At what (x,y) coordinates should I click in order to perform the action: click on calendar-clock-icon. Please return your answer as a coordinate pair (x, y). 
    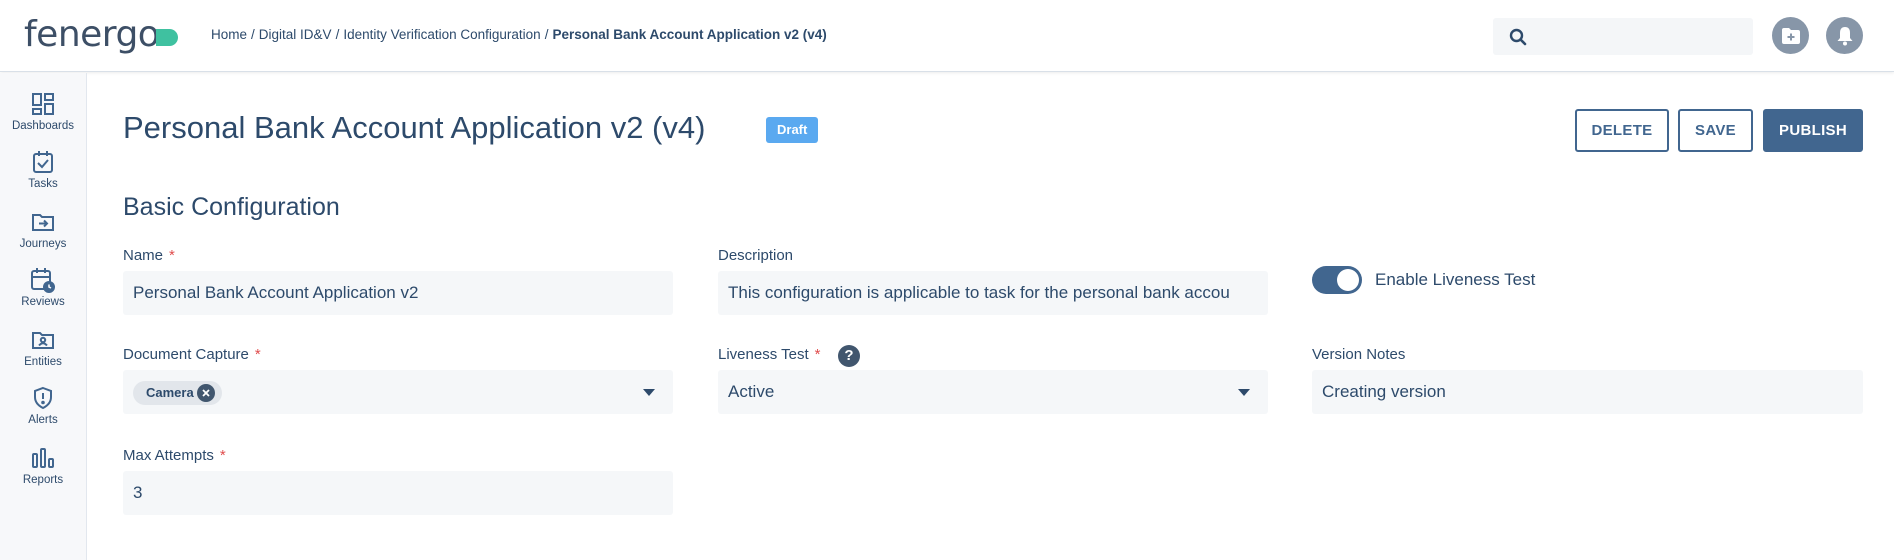
    Looking at the image, I should click on (43, 280).